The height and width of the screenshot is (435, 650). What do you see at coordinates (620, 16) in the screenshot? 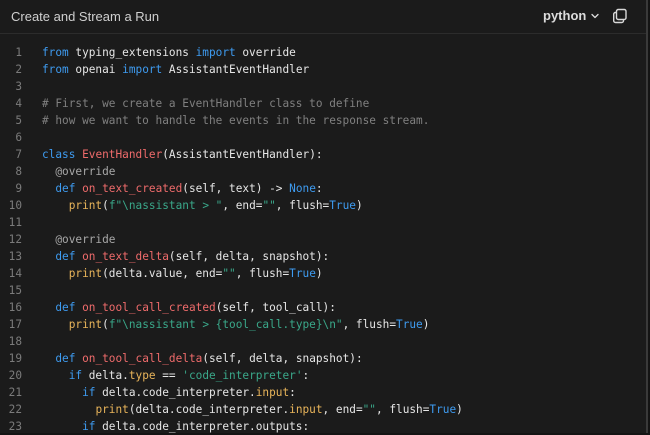
I see `copy-icon` at bounding box center [620, 16].